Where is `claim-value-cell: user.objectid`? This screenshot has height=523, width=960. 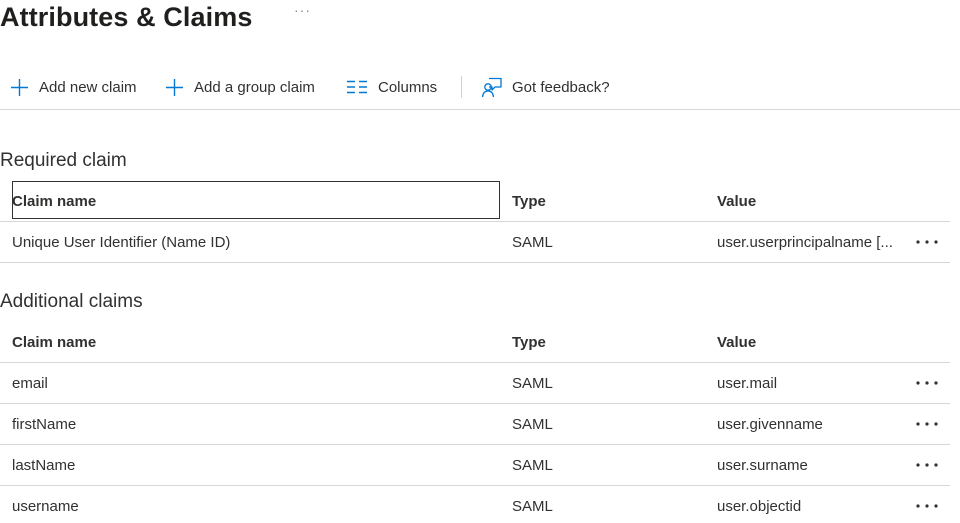 claim-value-cell: user.objectid is located at coordinates (759, 506).